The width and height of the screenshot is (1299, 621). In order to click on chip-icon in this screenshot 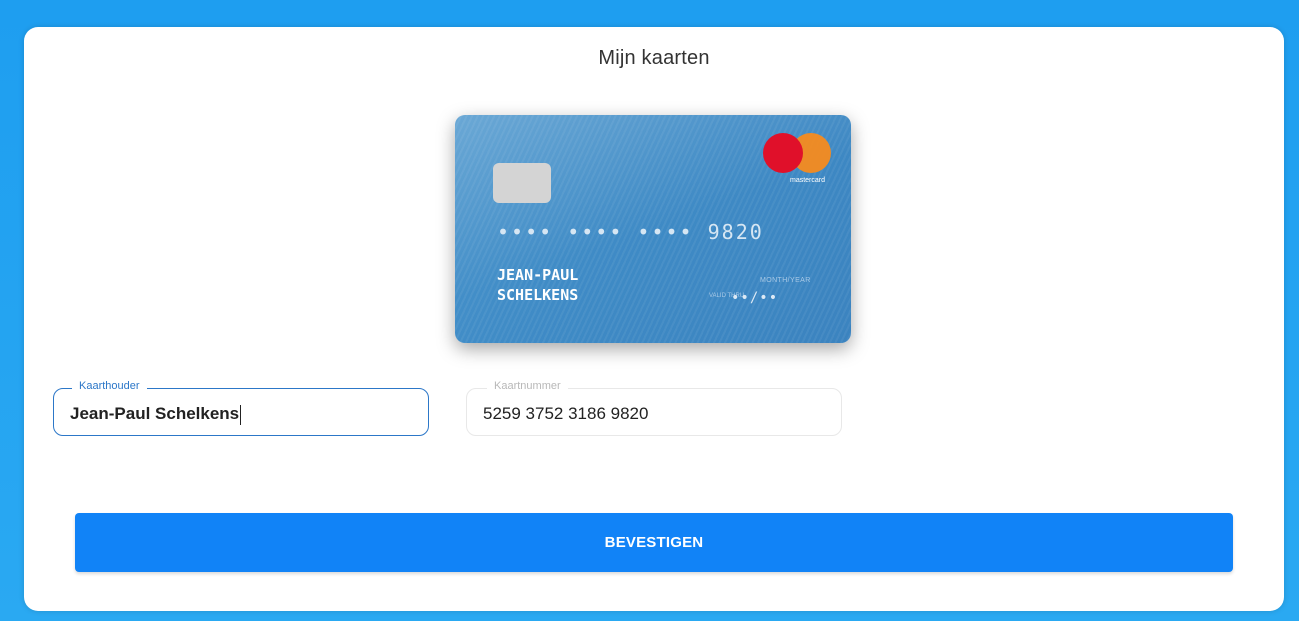, I will do `click(522, 183)`.